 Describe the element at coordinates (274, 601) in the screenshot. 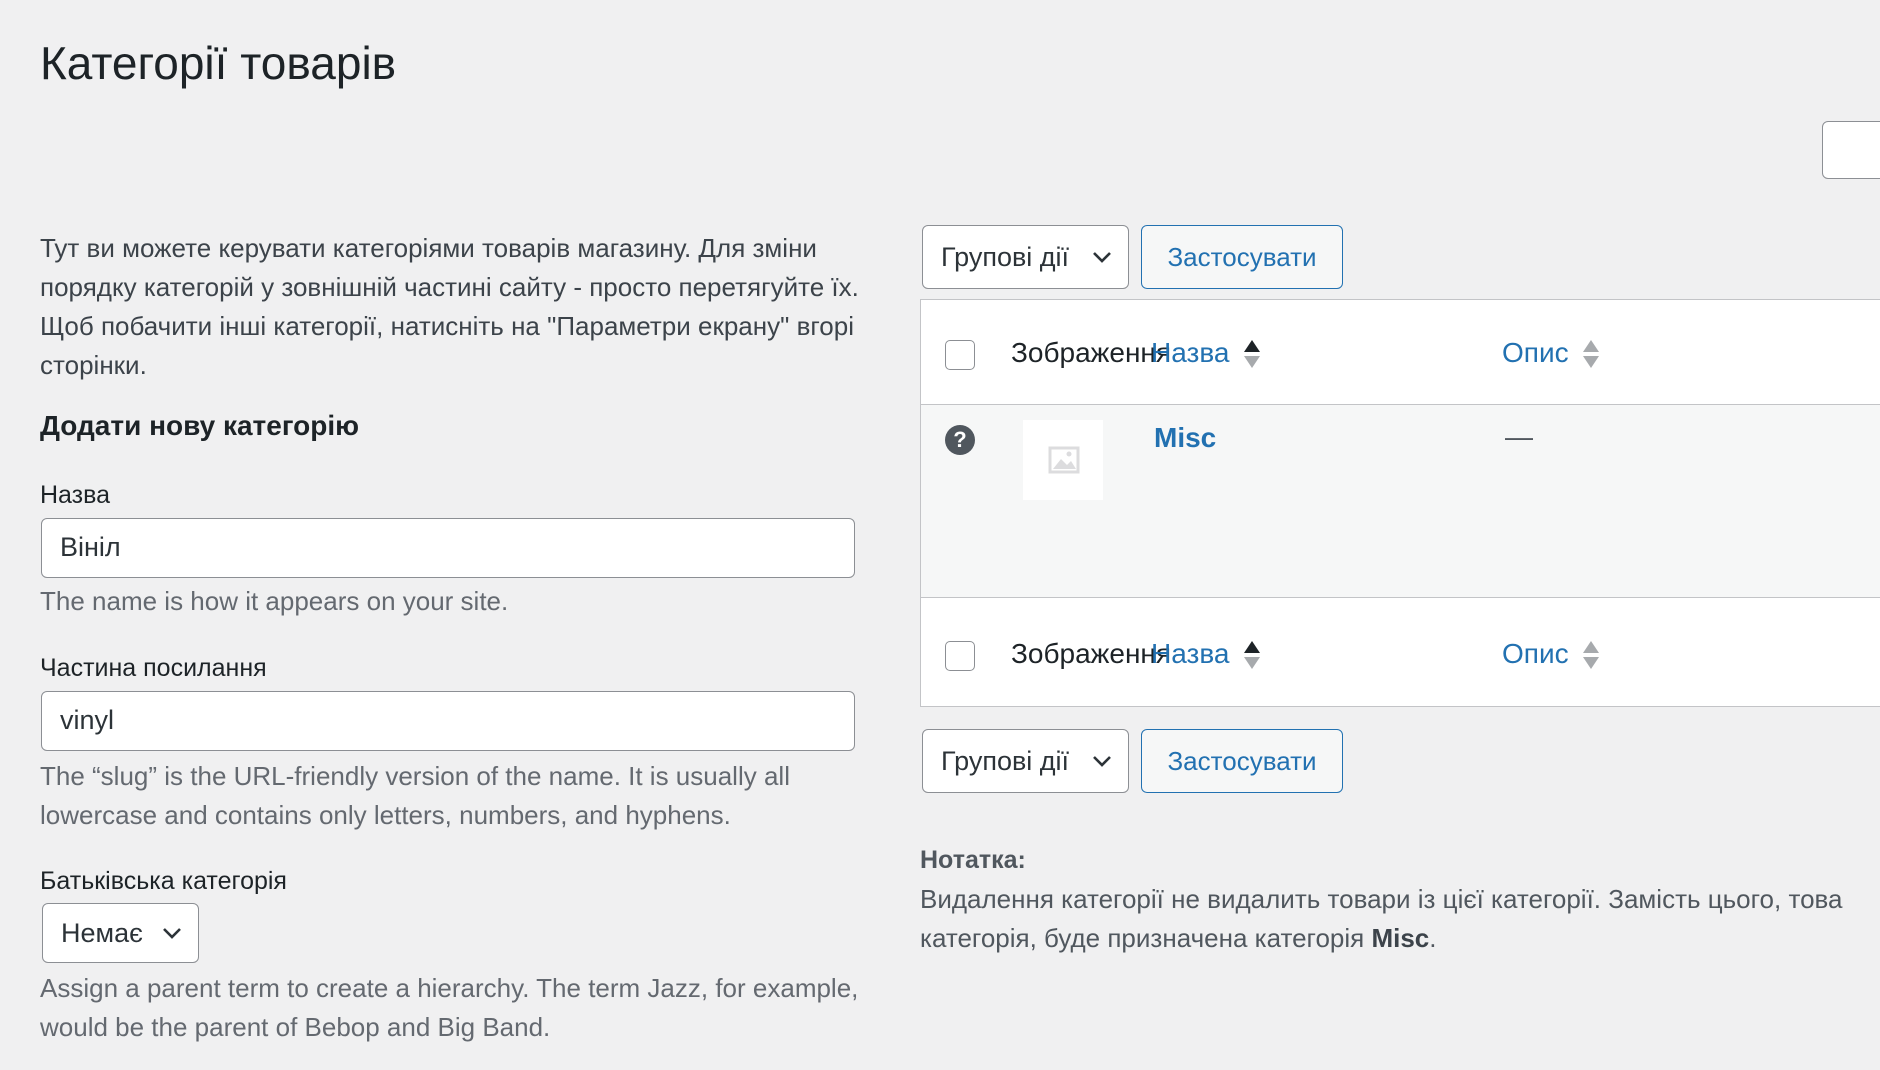

I see `name-help: The name is how it appears on your site.` at that location.